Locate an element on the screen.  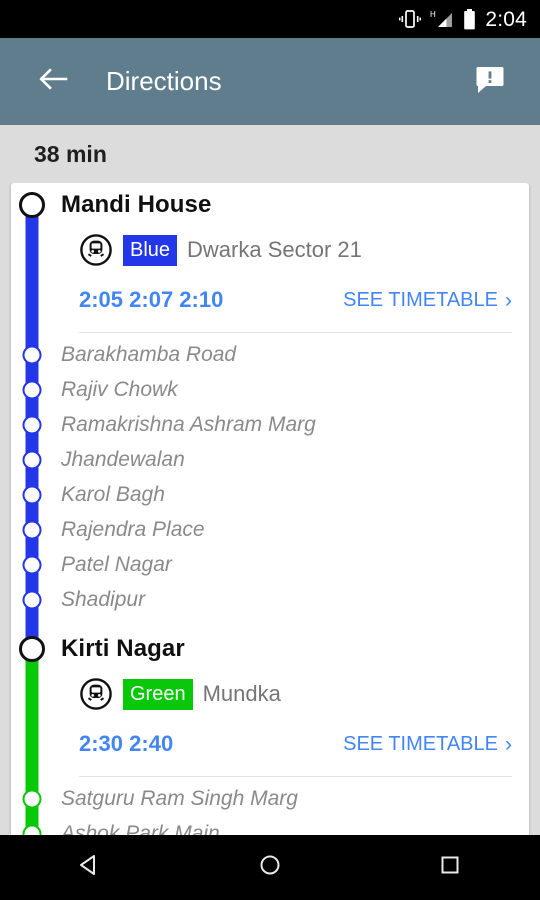
intermediate-stop-name: Karol Bagh is located at coordinates (113, 494).